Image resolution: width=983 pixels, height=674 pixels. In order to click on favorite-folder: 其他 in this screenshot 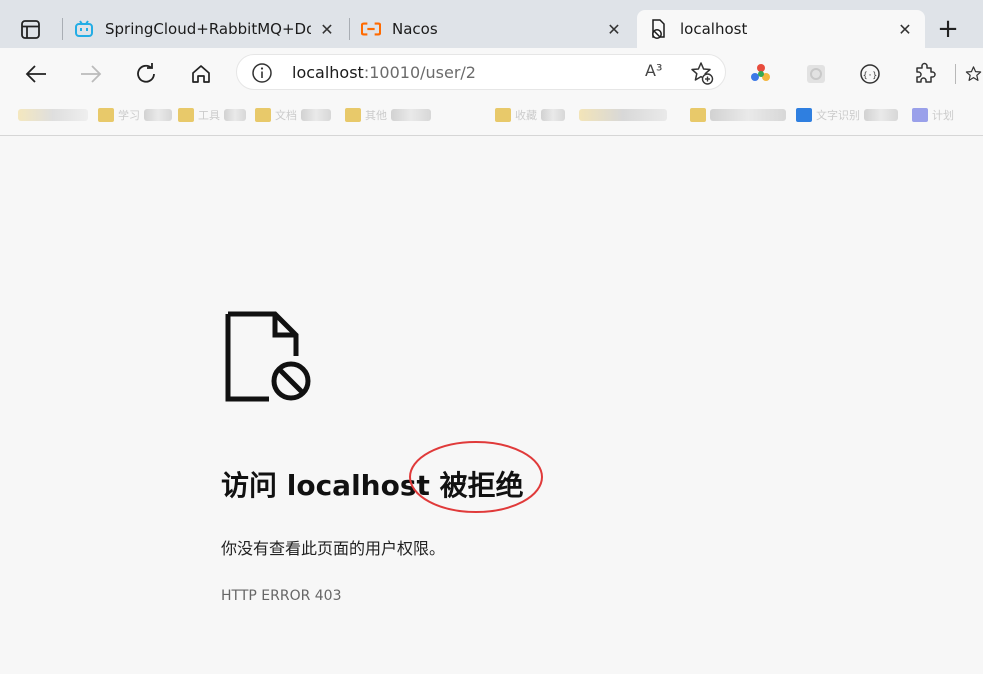, I will do `click(388, 115)`.